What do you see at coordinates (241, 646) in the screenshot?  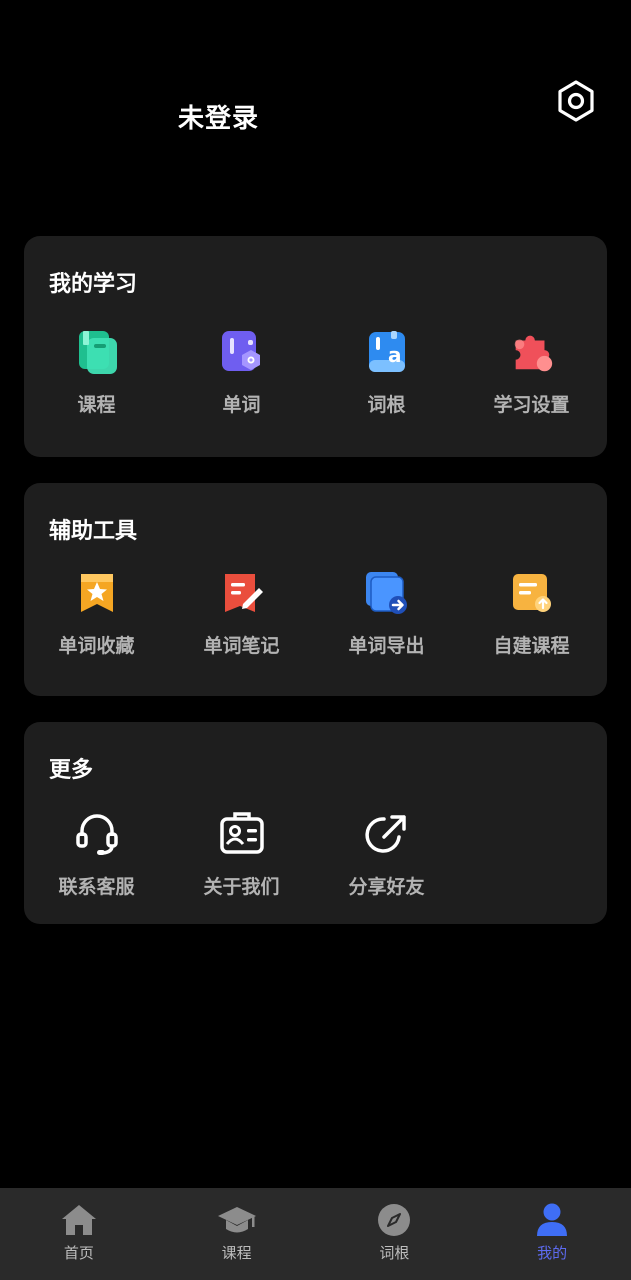 I see `tools-item-notes-label: 单词笔记` at bounding box center [241, 646].